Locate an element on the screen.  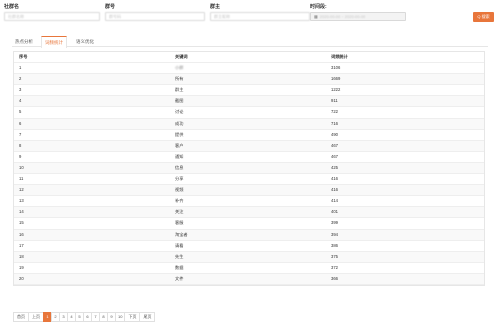
row-keyword: 文件 is located at coordinates (179, 278).